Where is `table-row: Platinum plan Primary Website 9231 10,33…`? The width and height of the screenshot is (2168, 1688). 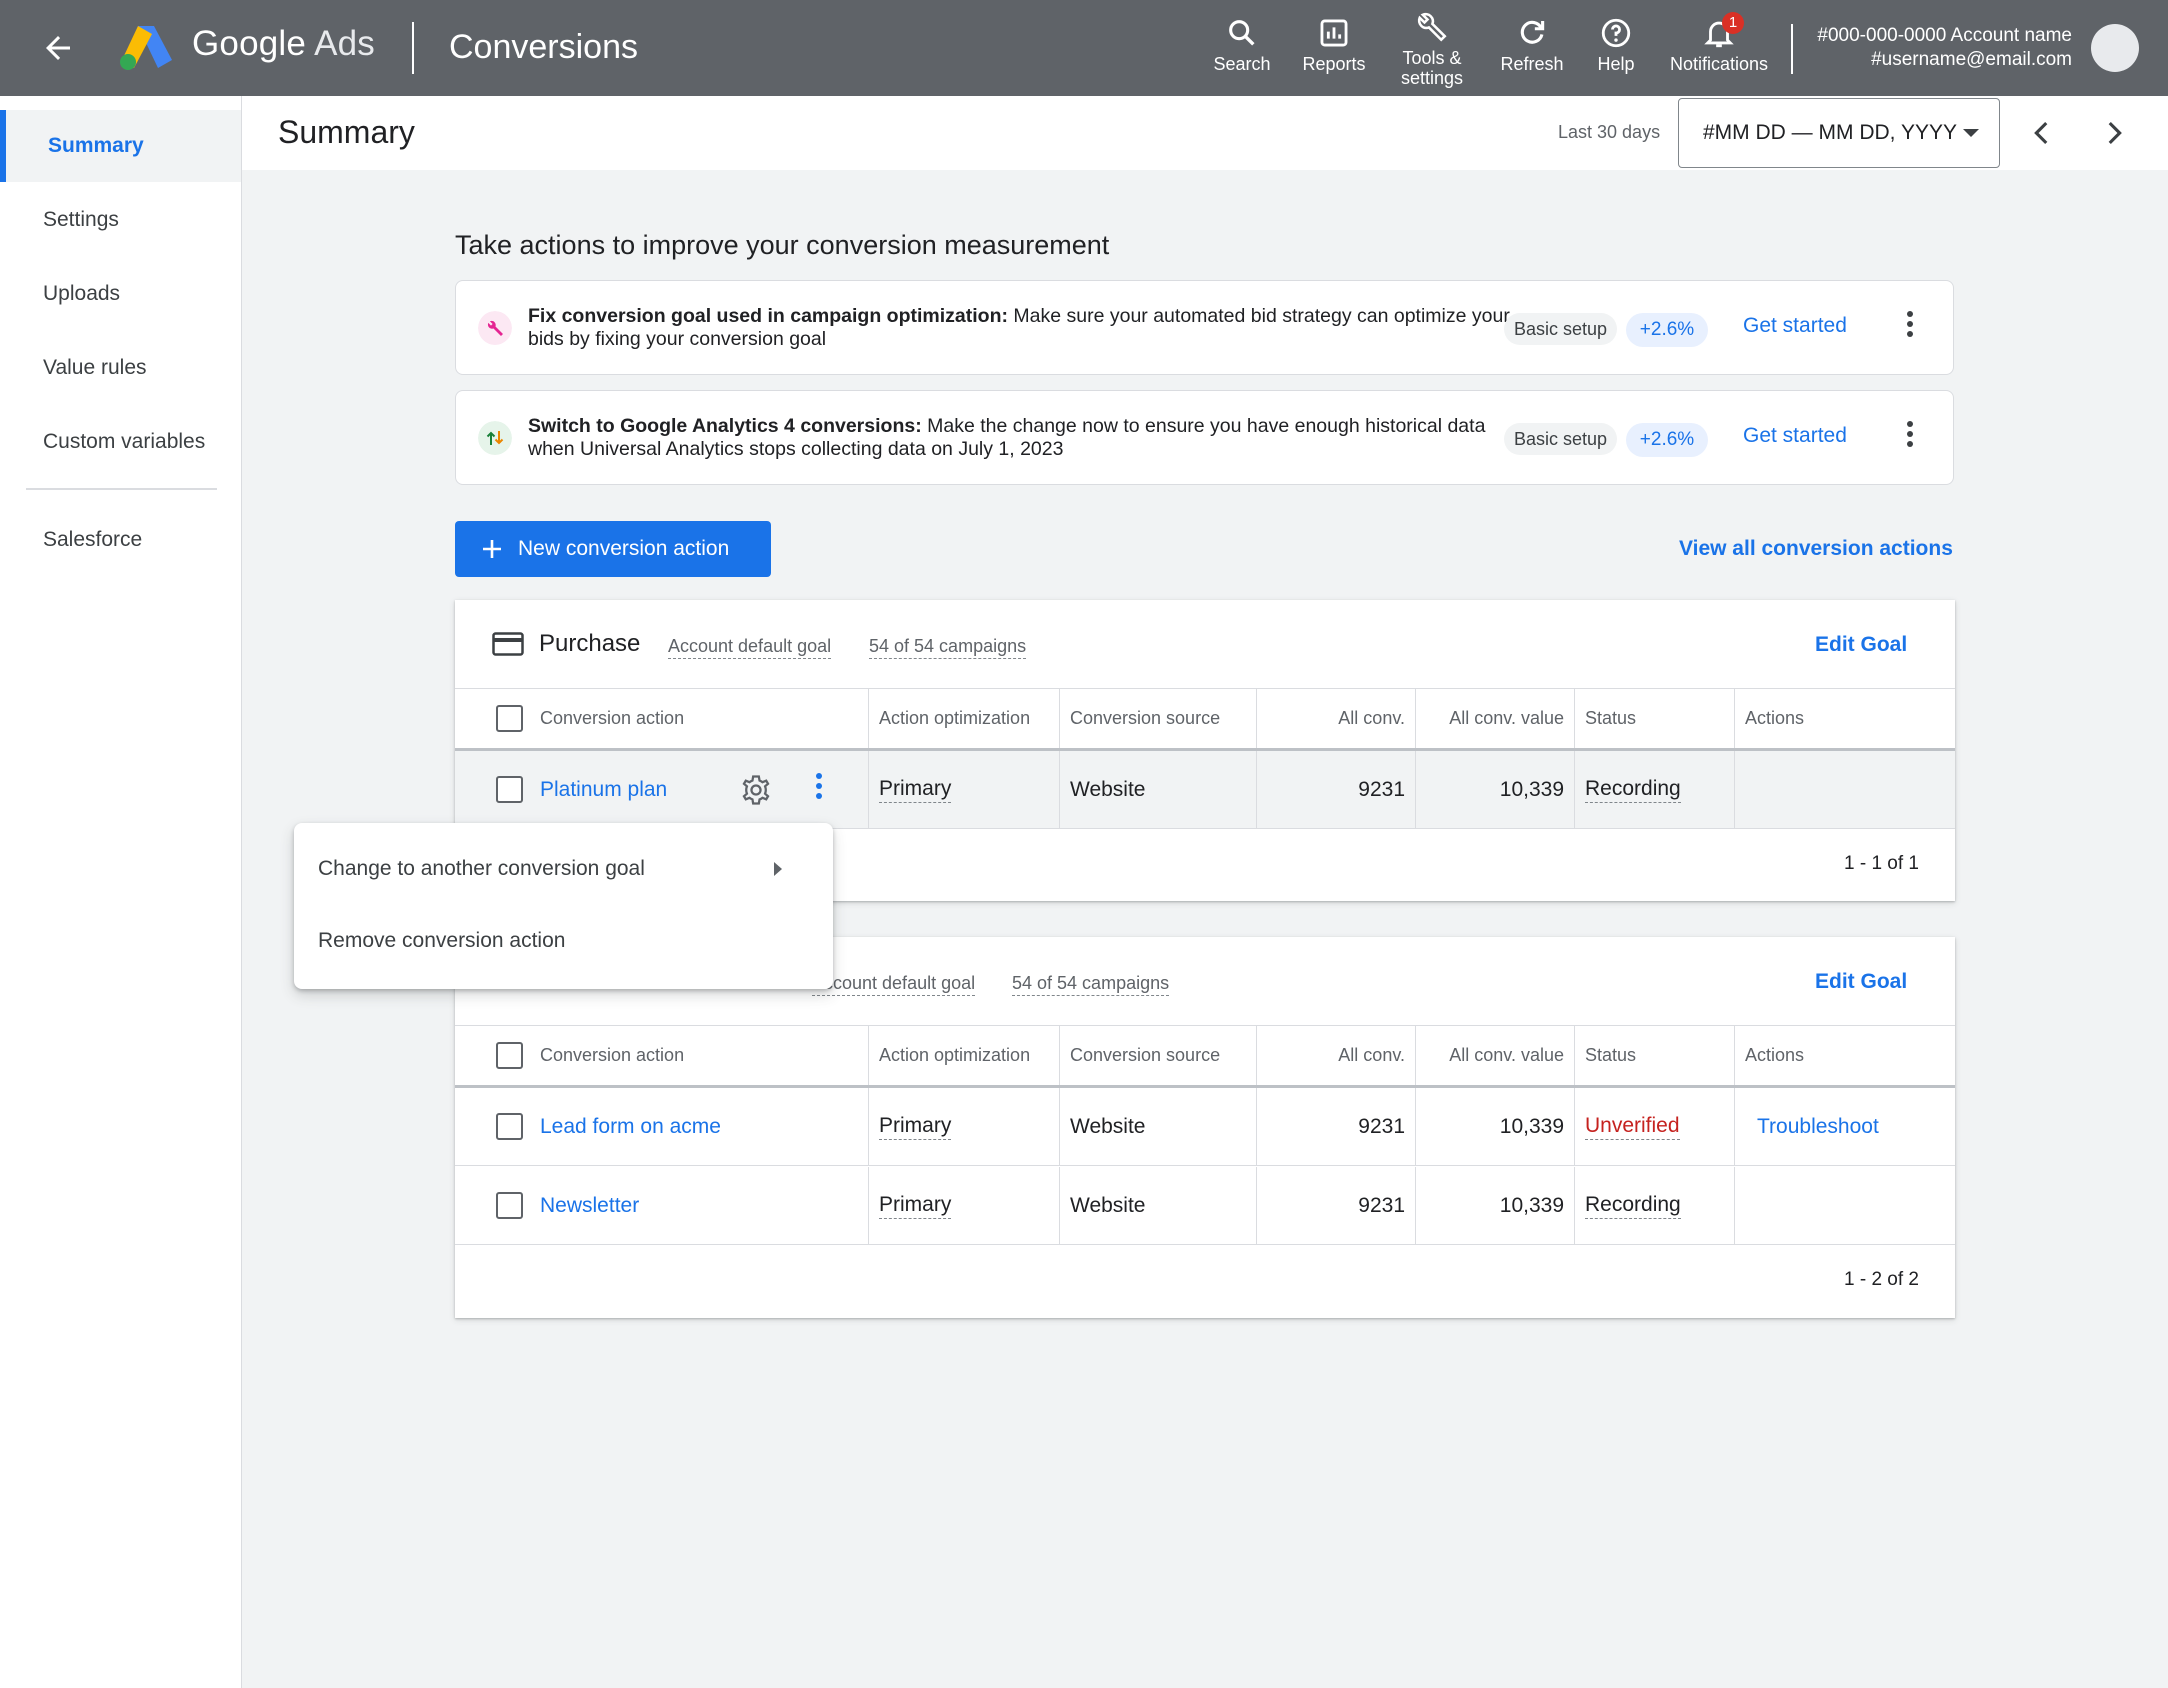 table-row: Platinum plan Primary Website 9231 10,33… is located at coordinates (1205, 790).